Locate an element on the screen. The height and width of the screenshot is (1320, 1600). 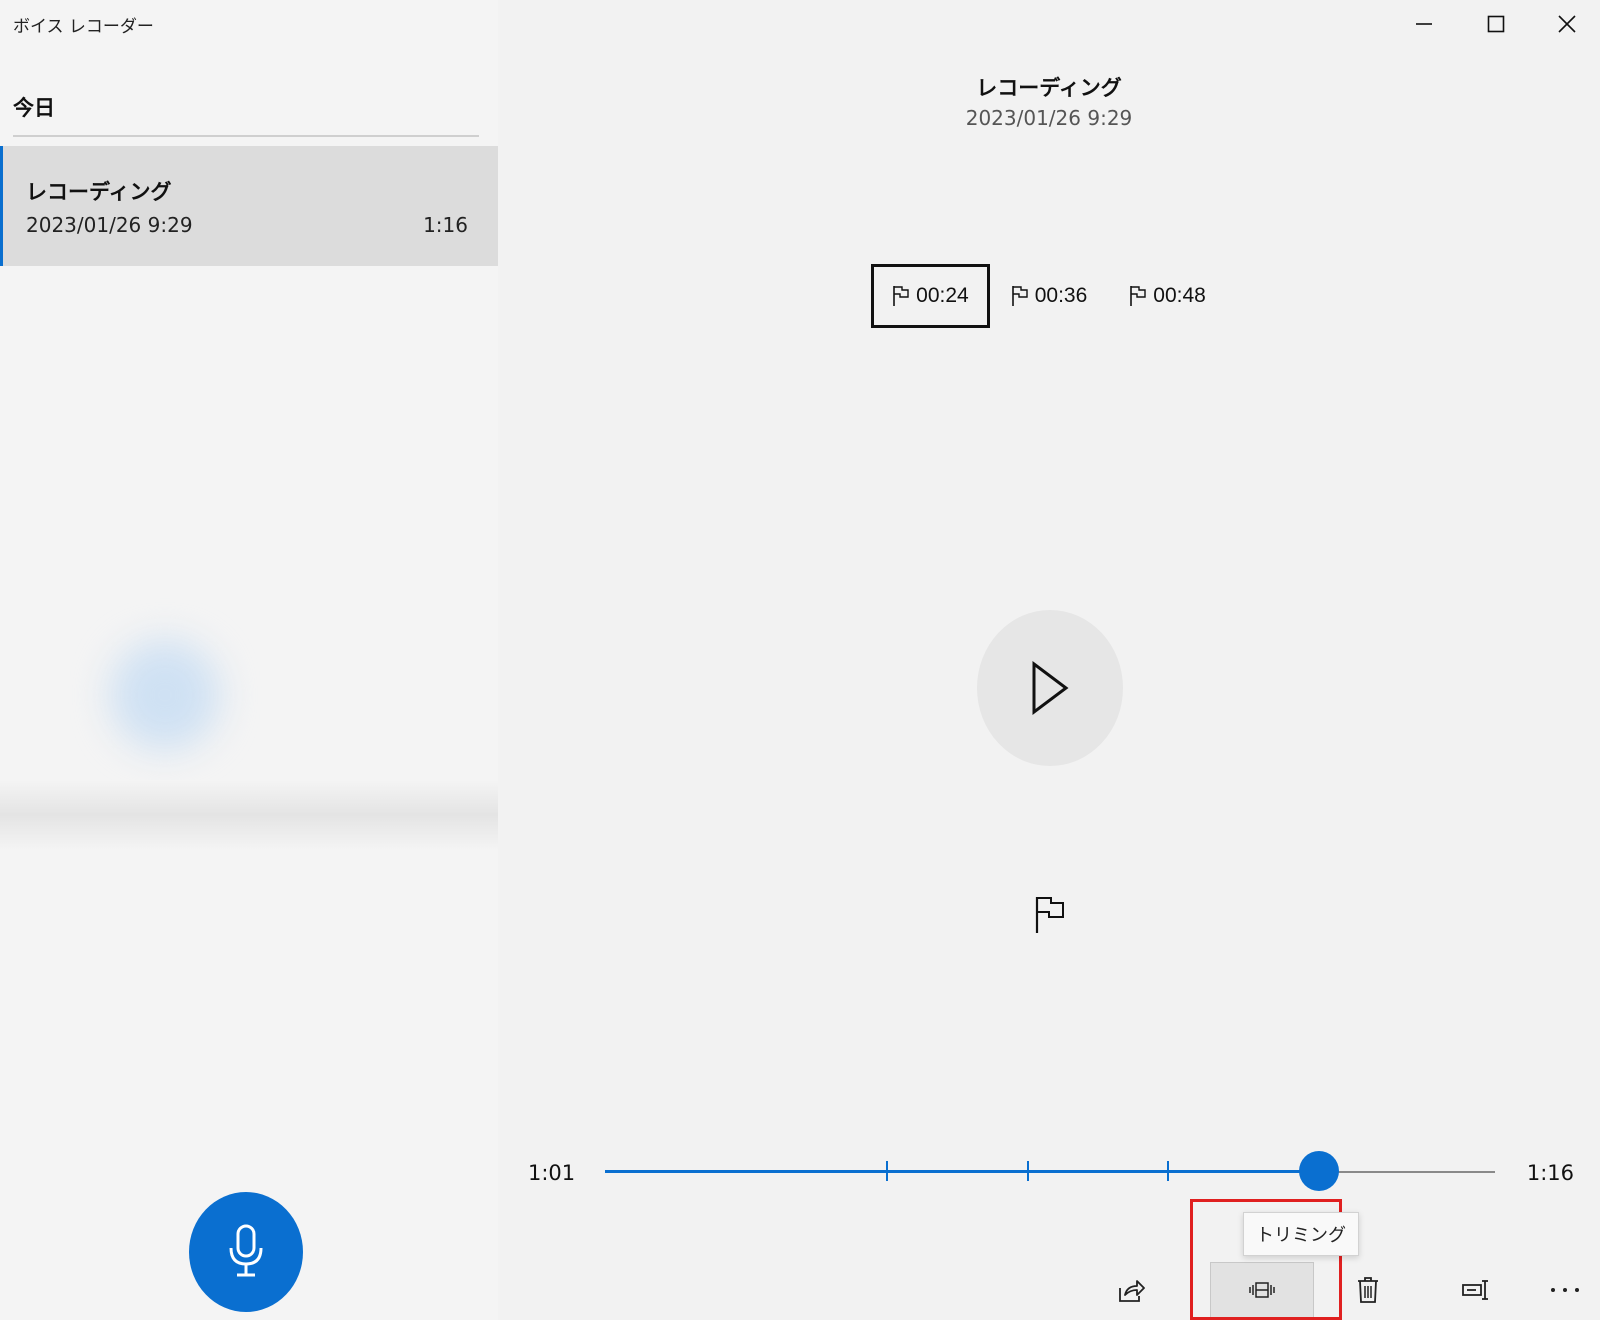
seek-slider is located at coordinates (1050, 1171).